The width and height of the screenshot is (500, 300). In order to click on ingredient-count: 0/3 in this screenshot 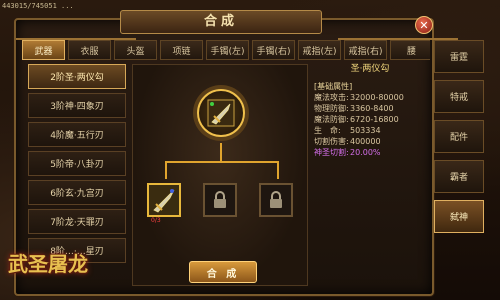, I will do `click(156, 220)`.